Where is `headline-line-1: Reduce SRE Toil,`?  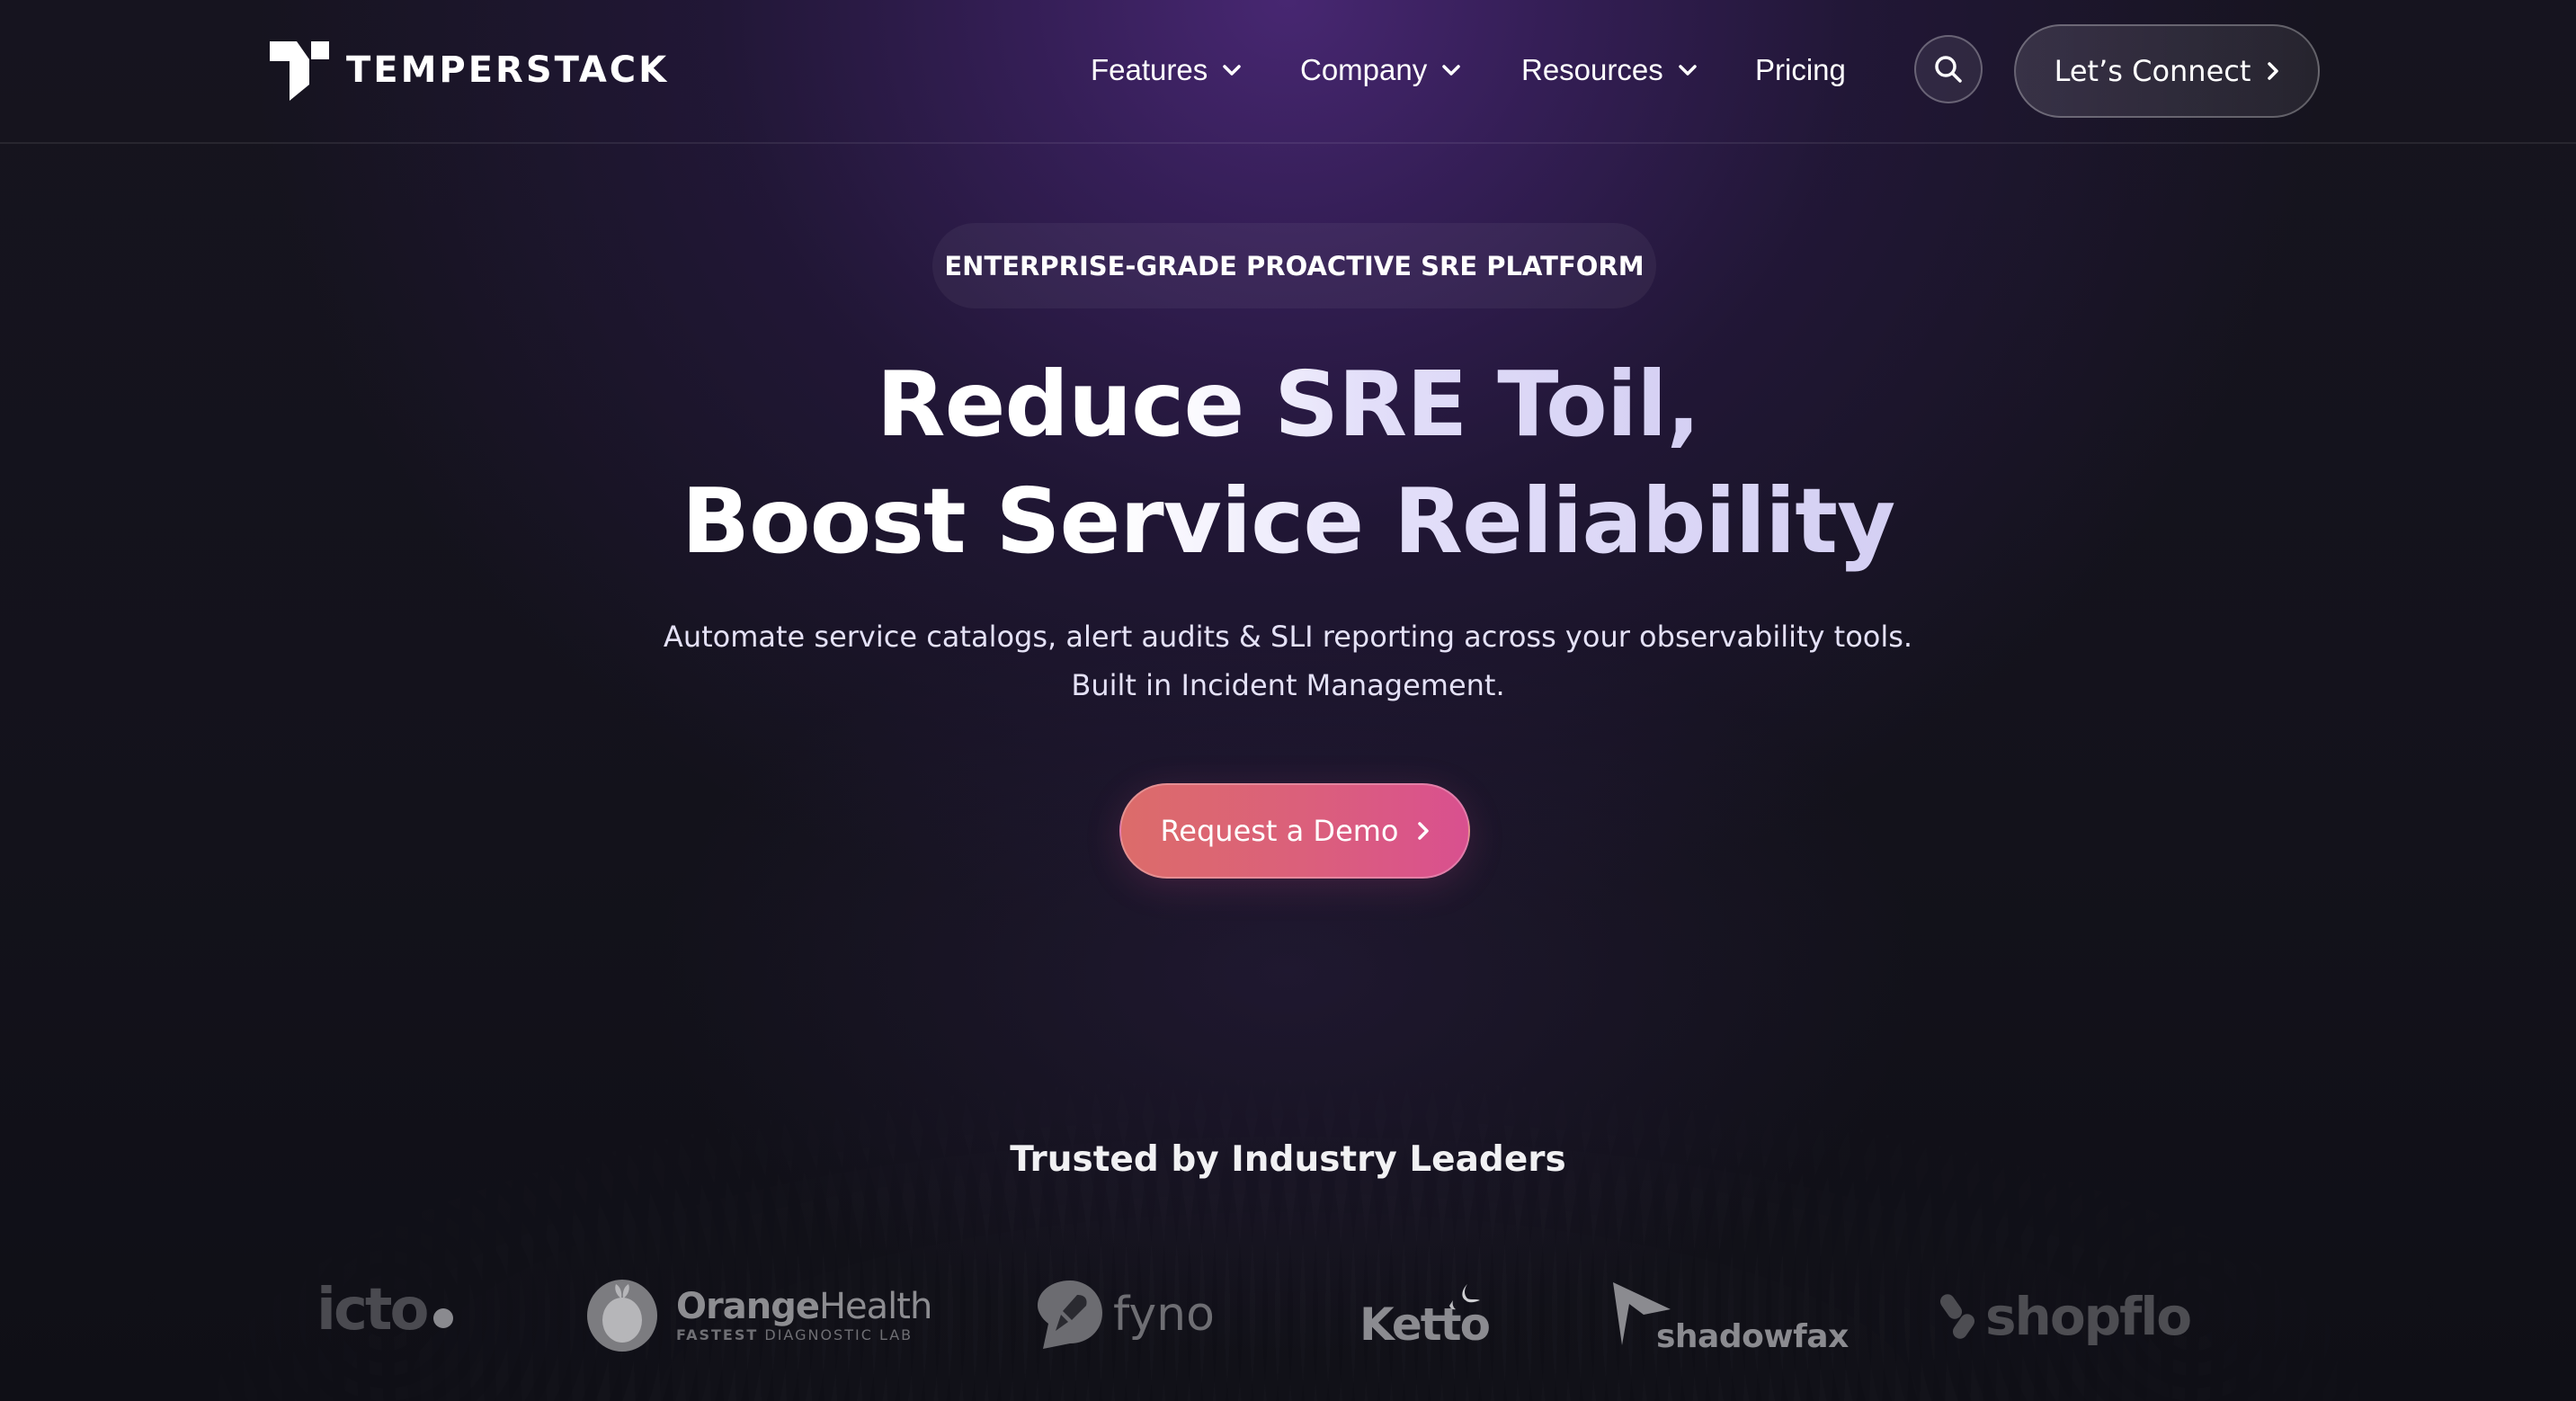
headline-line-1: Reduce SRE Toil, is located at coordinates (1288, 405).